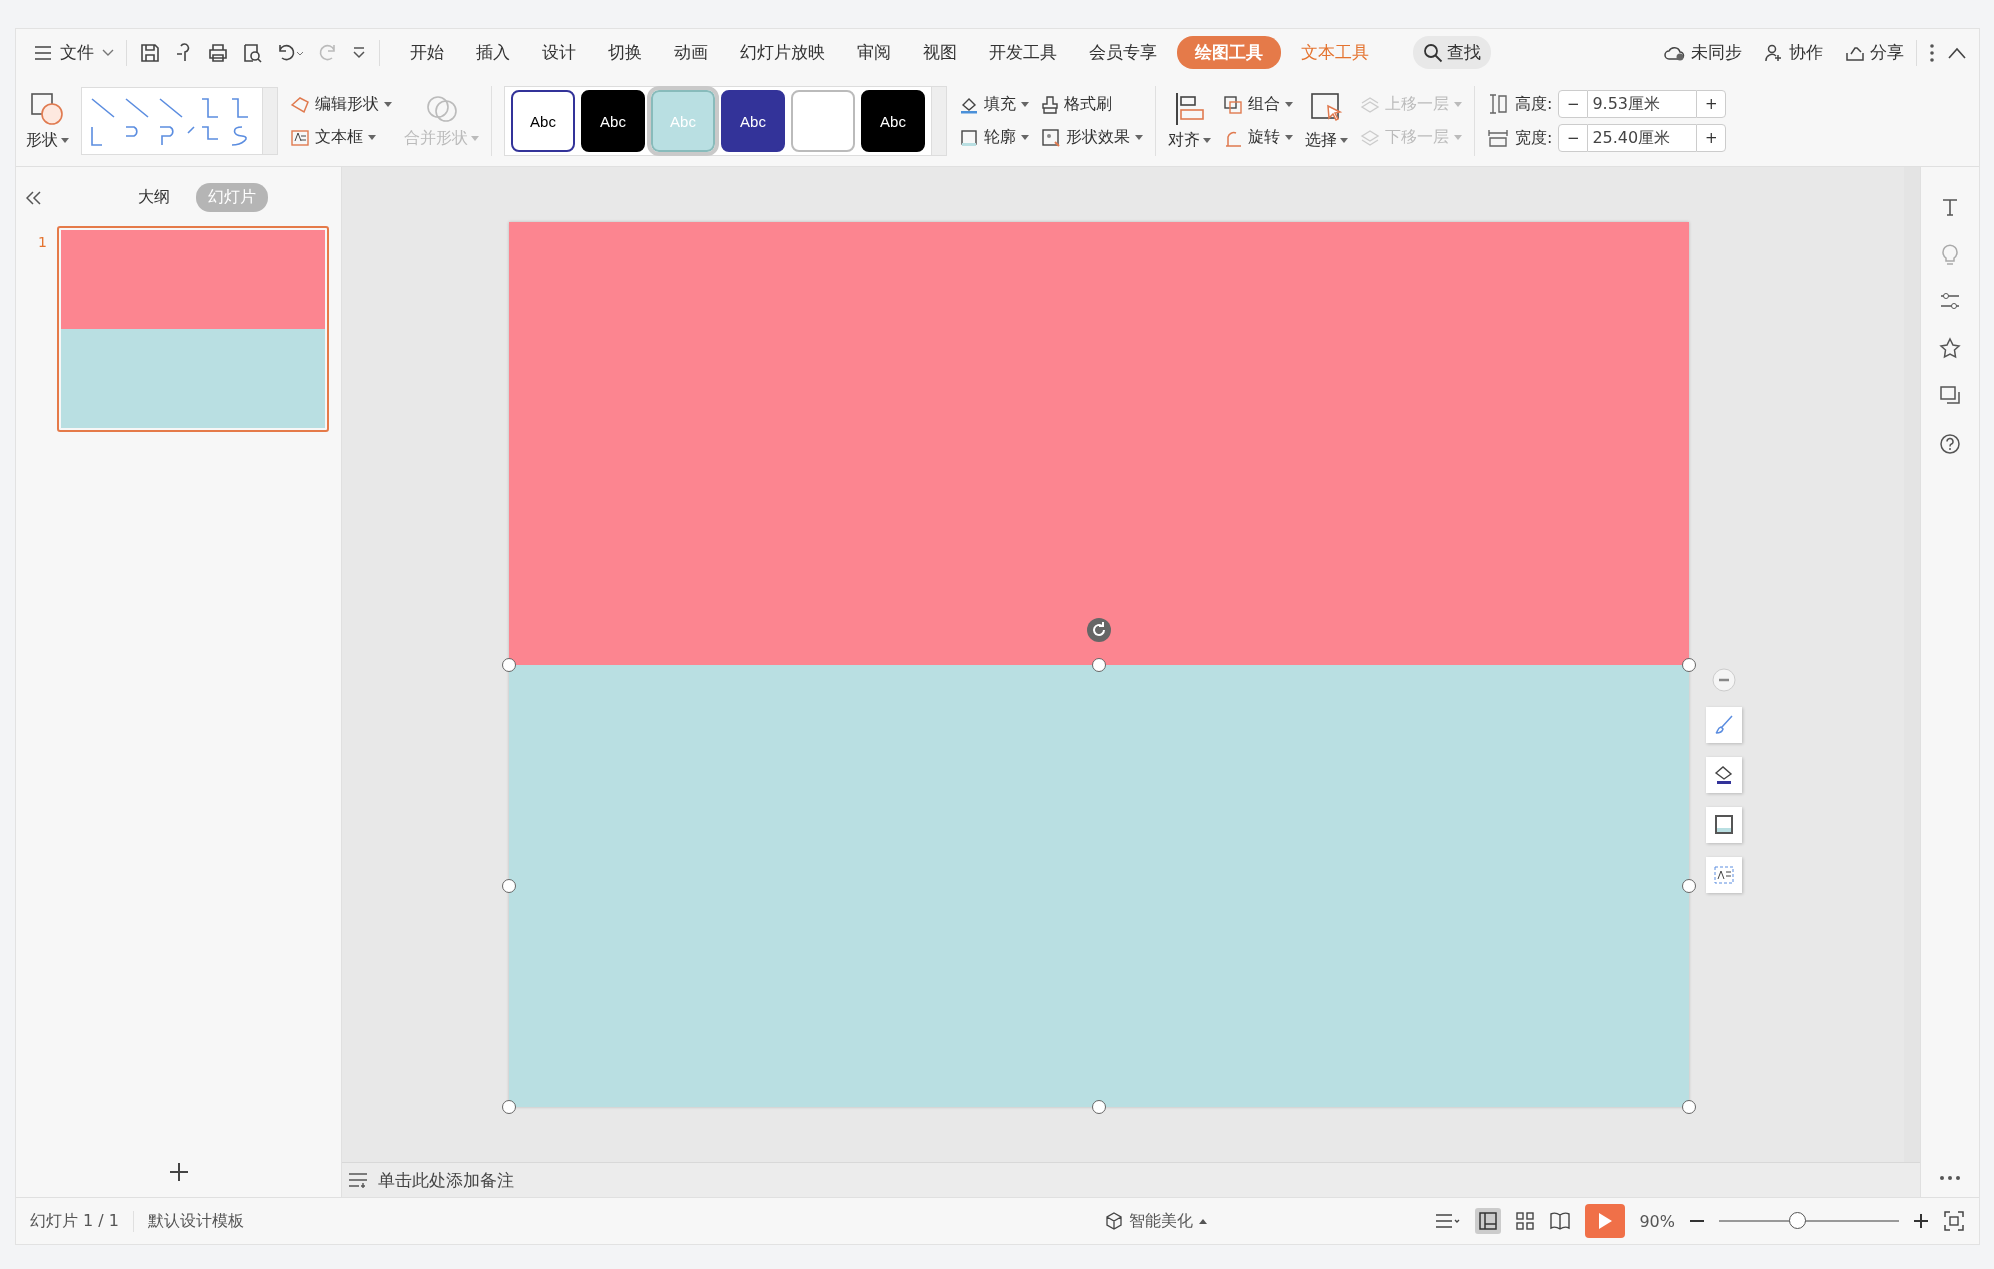 The image size is (1994, 1269). Describe the element at coordinates (1326, 121) in the screenshot. I see `select-button: 选择` at that location.